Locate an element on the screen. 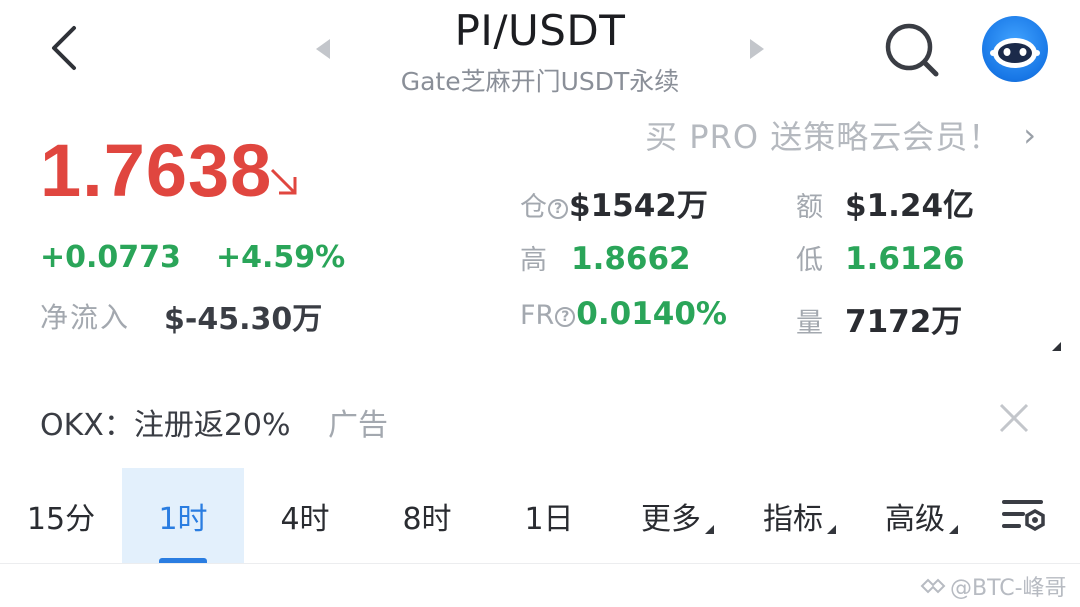 The image size is (1080, 607). chevron-right-icon: › is located at coordinates (1029, 135).